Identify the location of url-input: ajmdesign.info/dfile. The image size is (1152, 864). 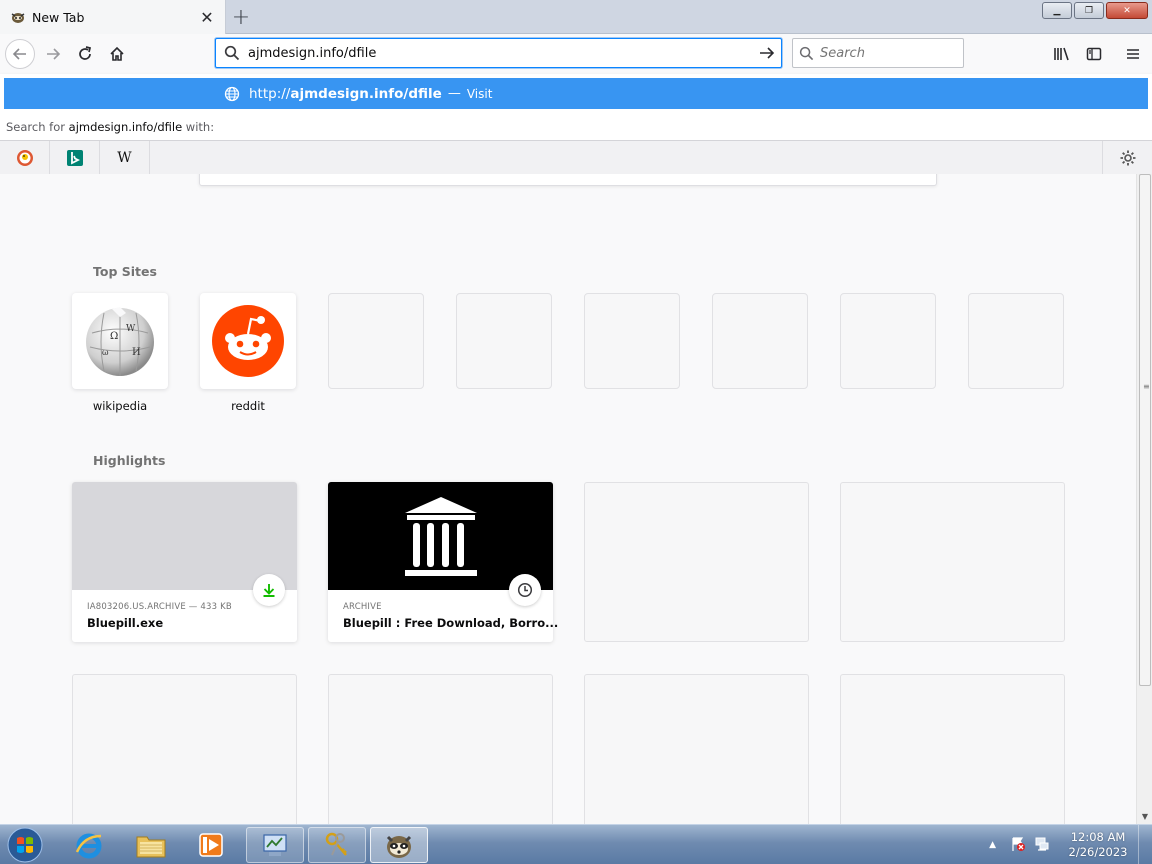
(500, 53).